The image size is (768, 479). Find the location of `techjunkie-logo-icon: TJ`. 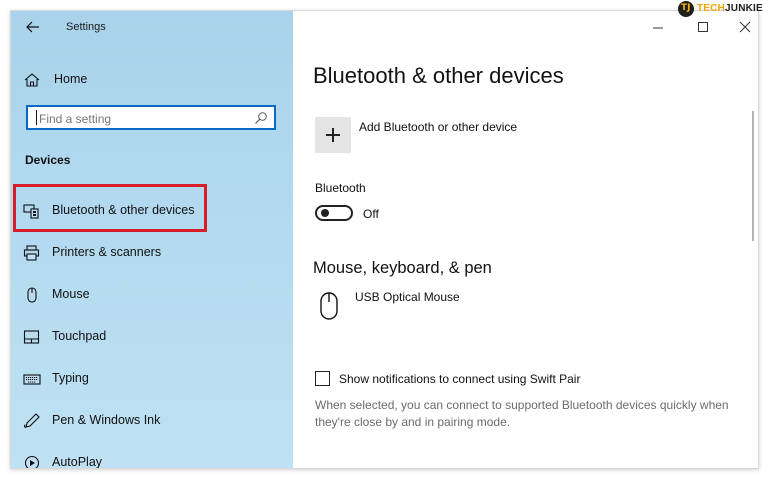

techjunkie-logo-icon: TJ is located at coordinates (686, 9).